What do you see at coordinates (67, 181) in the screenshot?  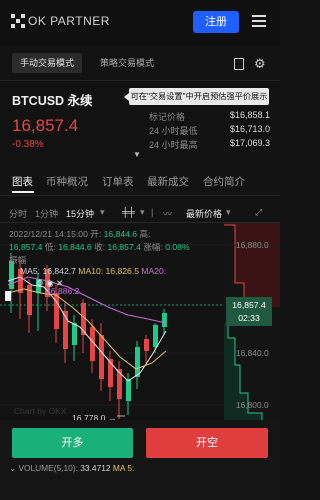 I see `tab-coin-overview: 币种概况` at bounding box center [67, 181].